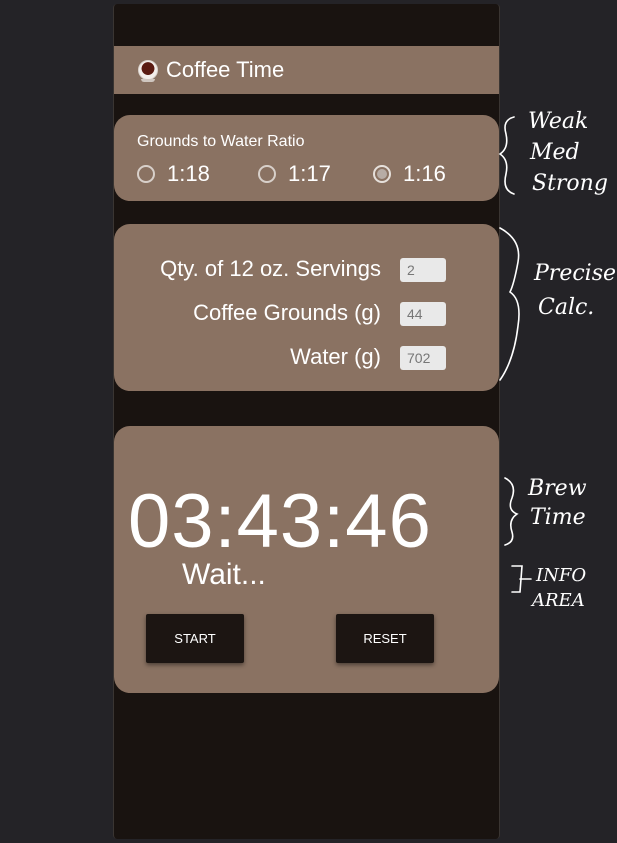 This screenshot has height=843, width=617. I want to click on grounds-row: Coffee Grounds (g), so click(306, 315).